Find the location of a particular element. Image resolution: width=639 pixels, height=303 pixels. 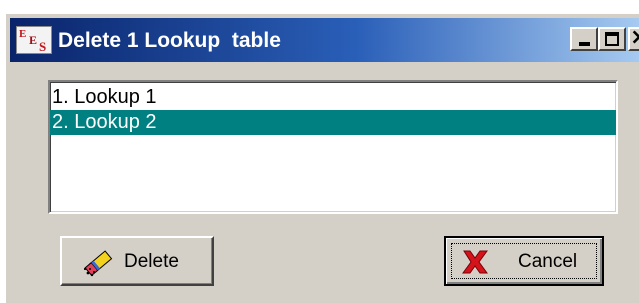

close-button: × is located at coordinates (633, 39).